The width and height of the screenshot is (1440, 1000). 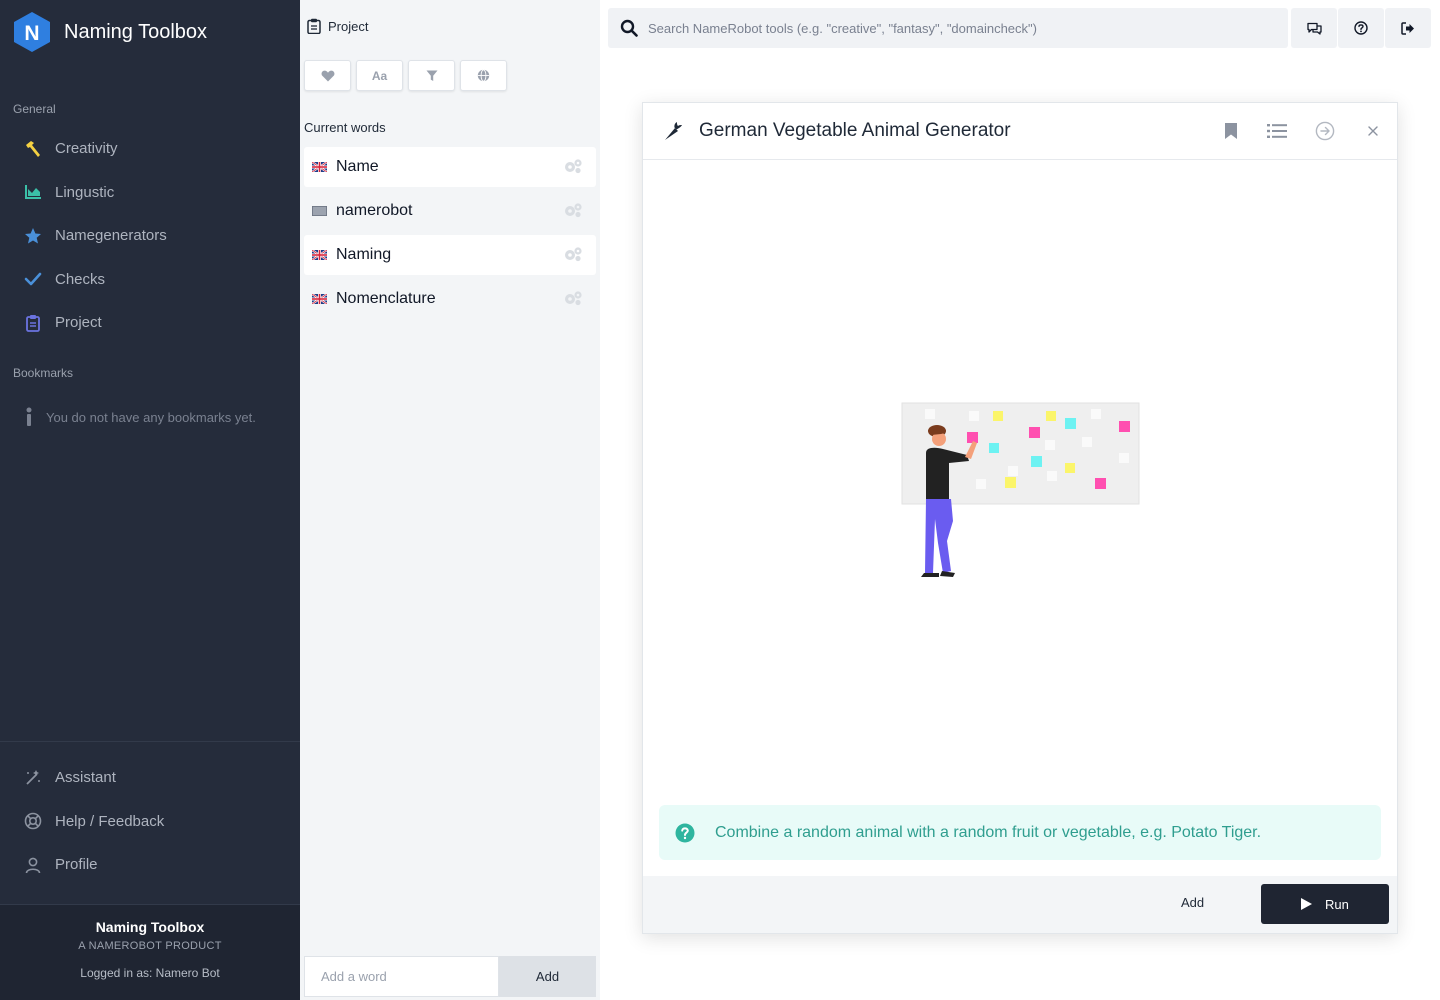 What do you see at coordinates (405, 75) in the screenshot?
I see `project-toolbar: Aa` at bounding box center [405, 75].